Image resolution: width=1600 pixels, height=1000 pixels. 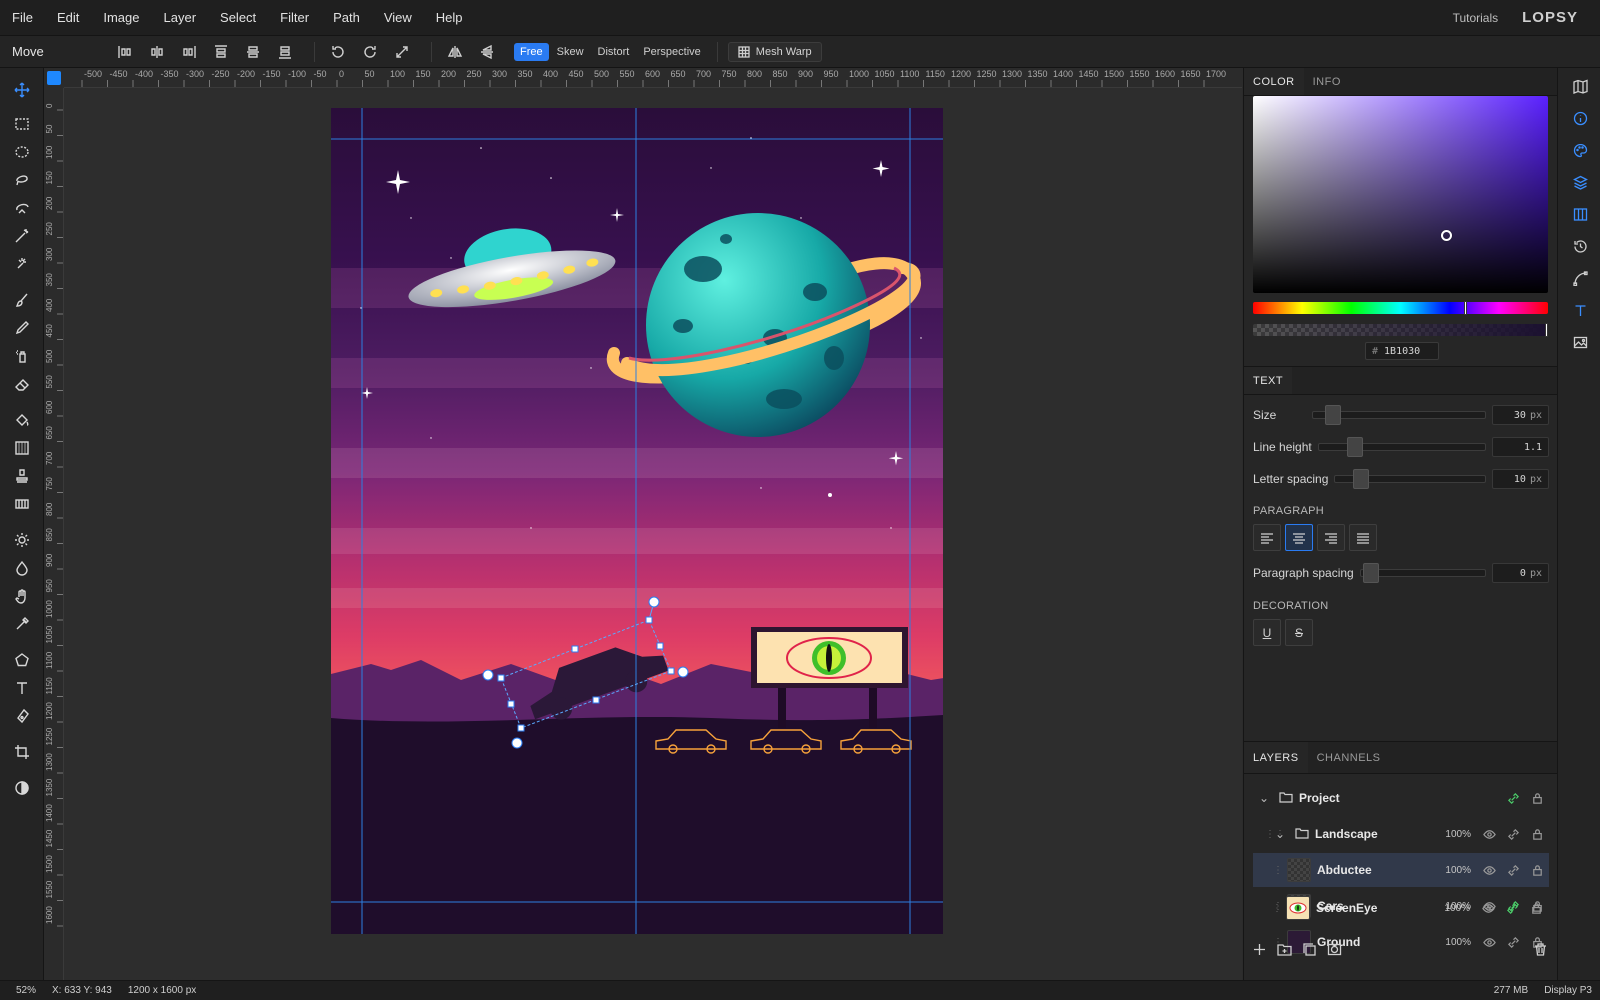 I want to click on stamp-tool, so click(x=22, y=476).